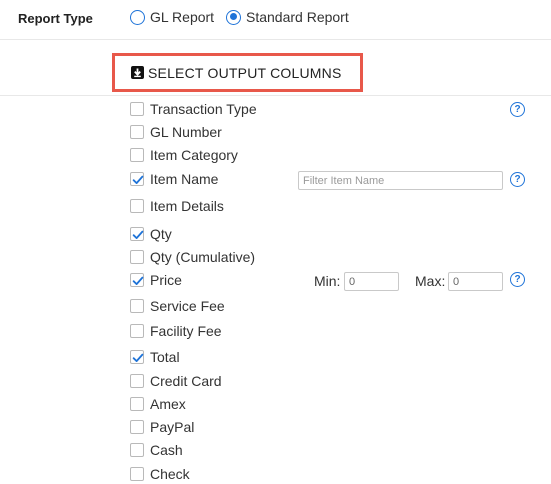 This screenshot has width=551, height=484. What do you see at coordinates (170, 474) in the screenshot?
I see `column-option-label: Check` at bounding box center [170, 474].